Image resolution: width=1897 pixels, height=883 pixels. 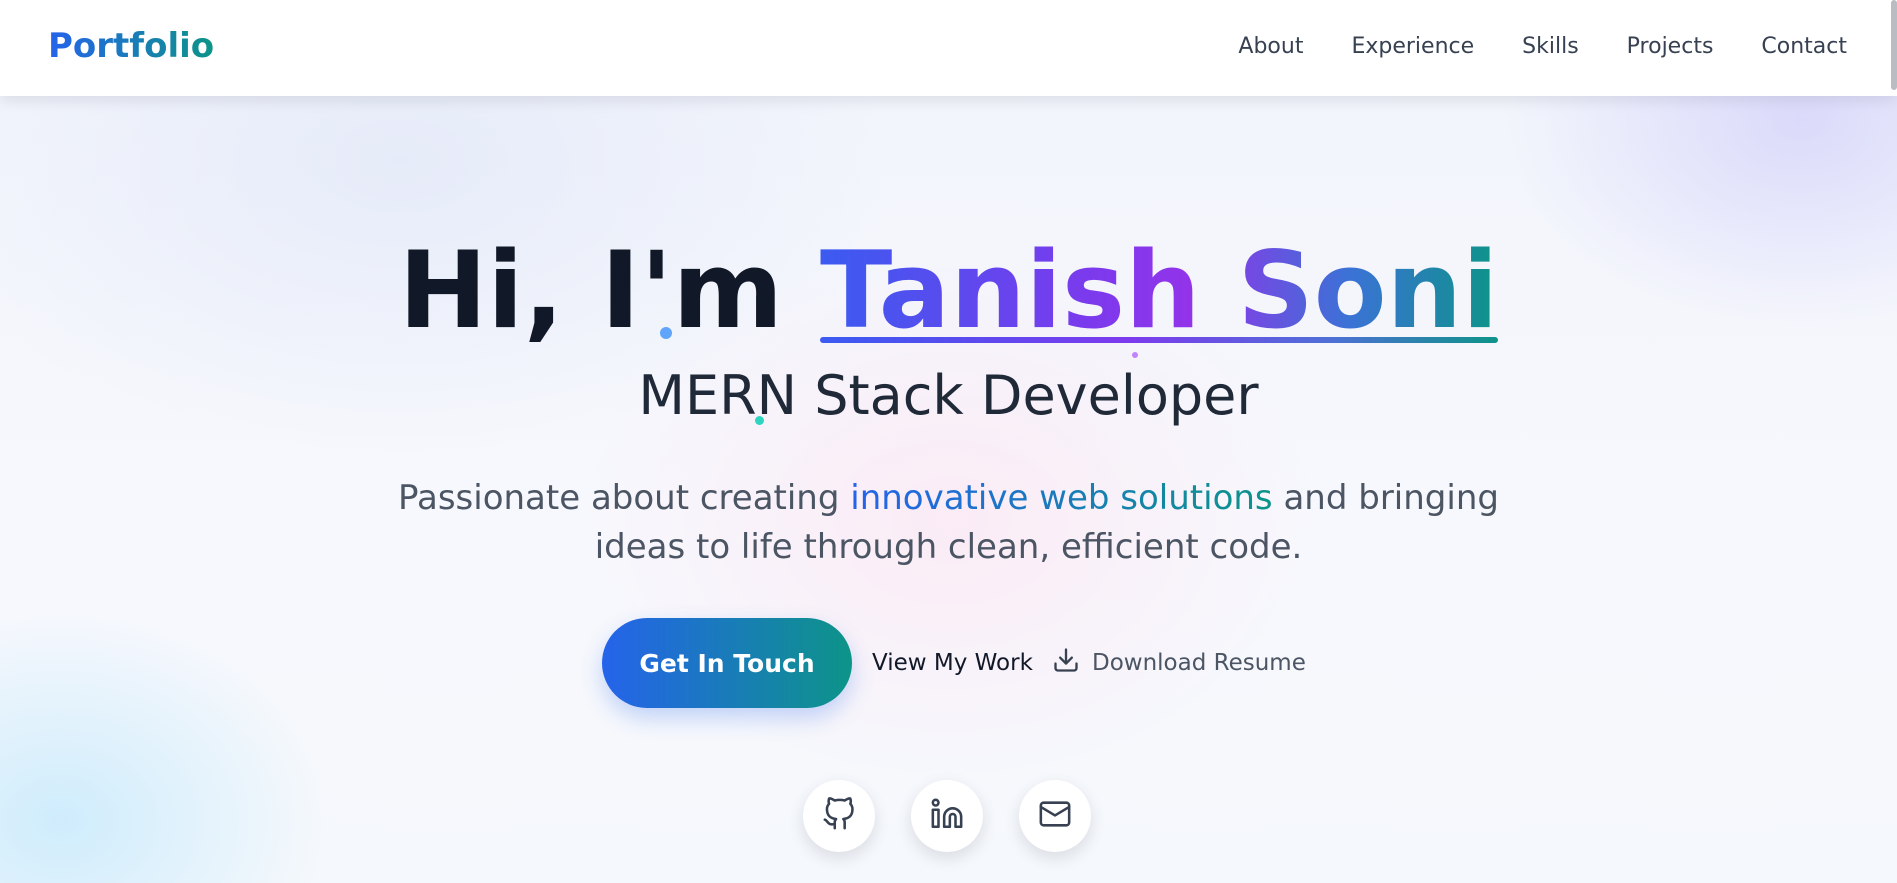 I want to click on download-icon, so click(x=1066, y=663).